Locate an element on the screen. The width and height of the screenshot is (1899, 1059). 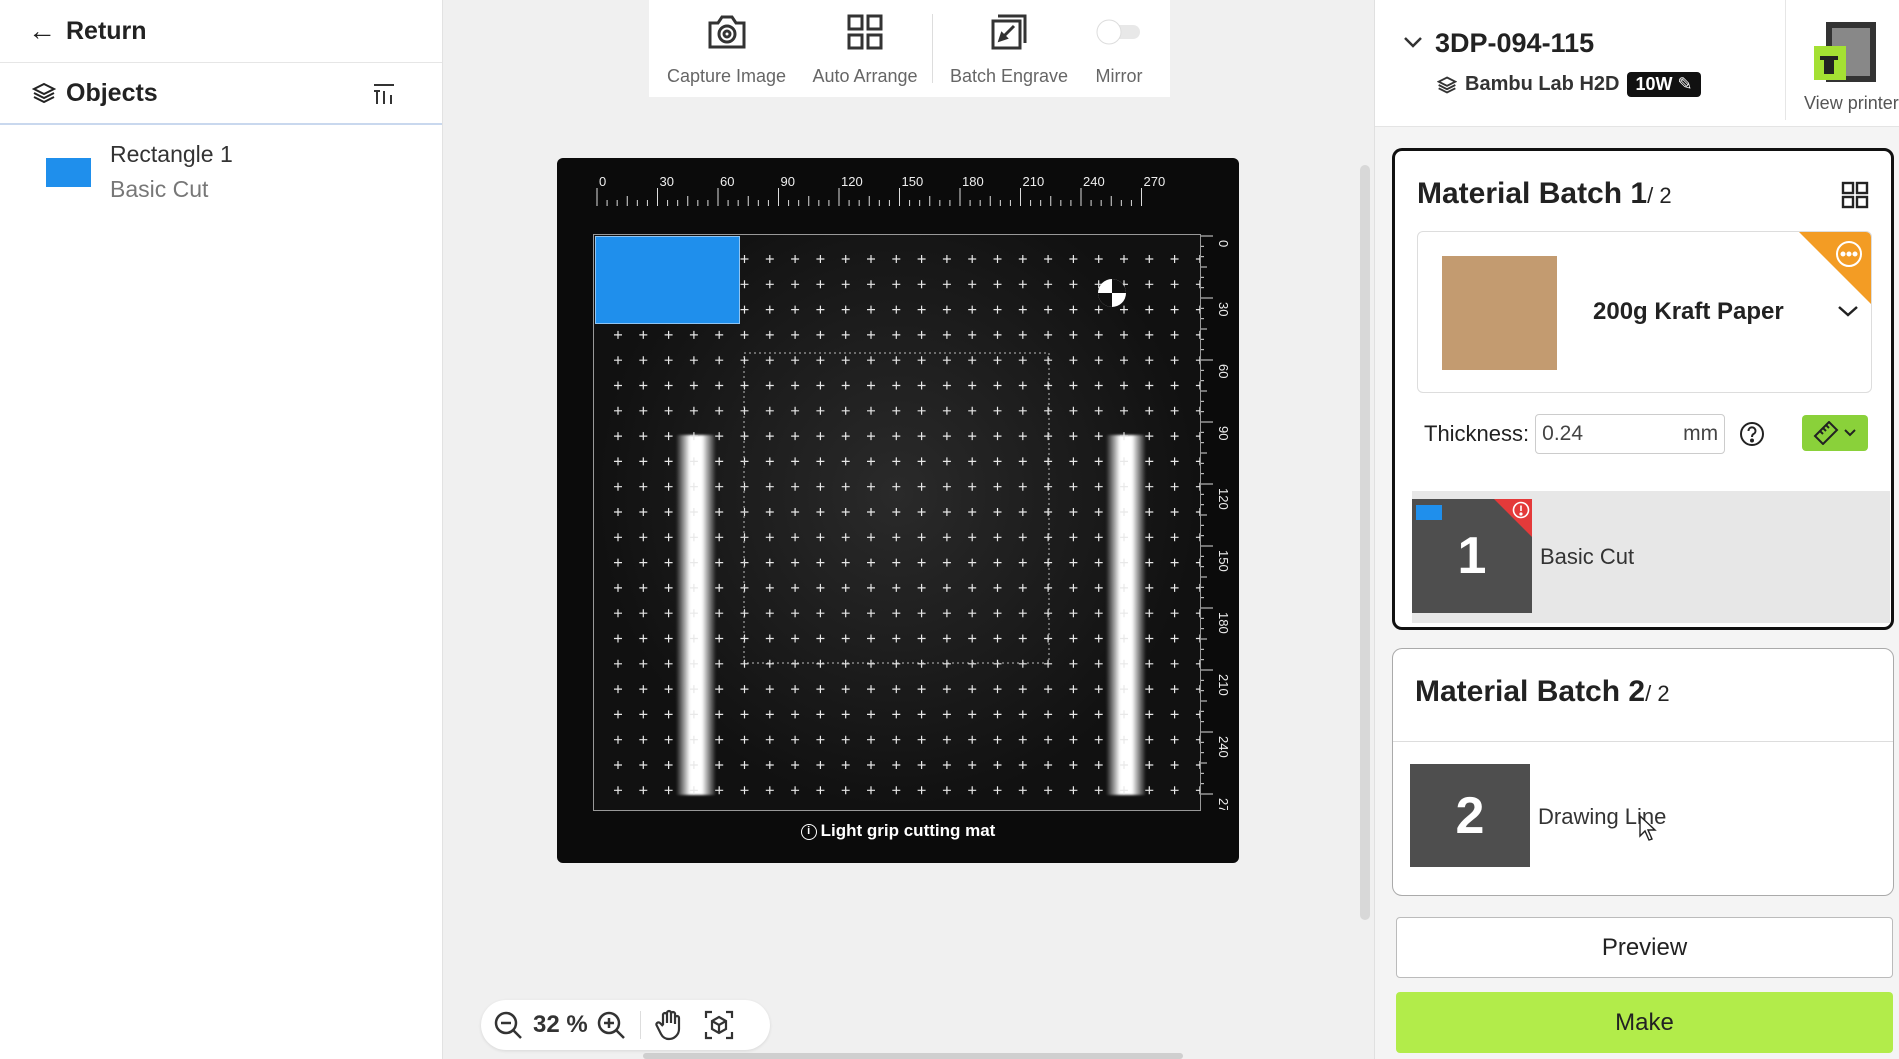
return-button: ← Return is located at coordinates (221, 31).